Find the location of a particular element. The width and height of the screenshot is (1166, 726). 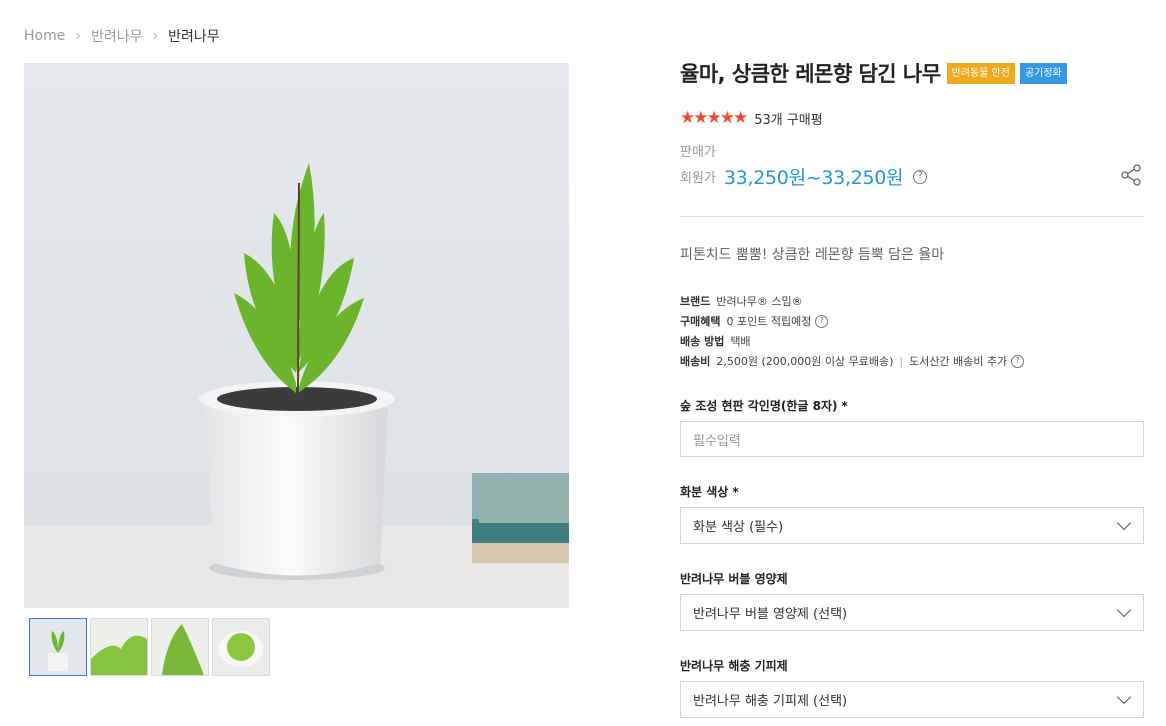

member-price-label: 회원가 is located at coordinates (698, 178).